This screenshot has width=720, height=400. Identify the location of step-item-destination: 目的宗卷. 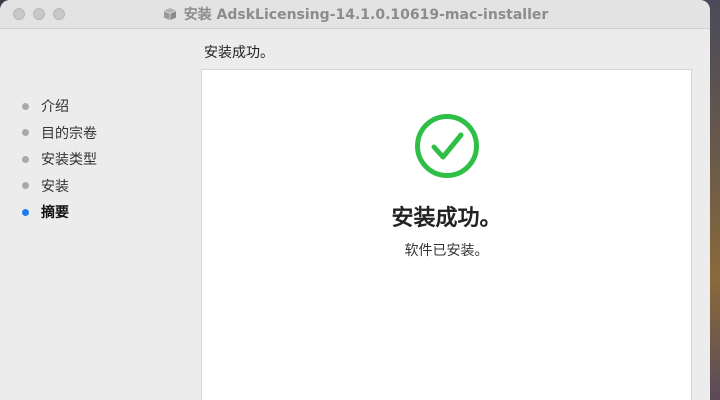
(59, 133).